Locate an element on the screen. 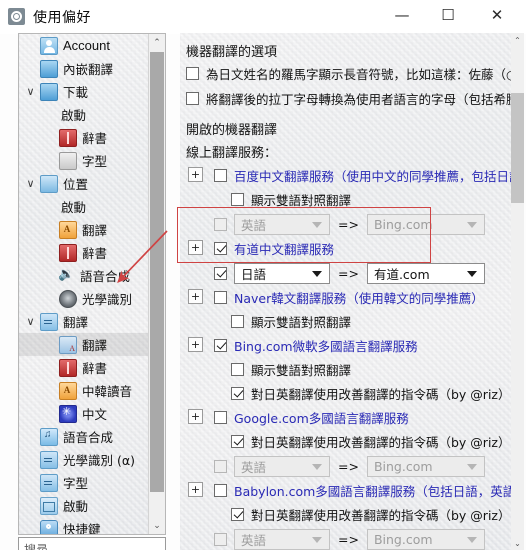  sidebar-item-4: 辭書 is located at coordinates (84, 137).